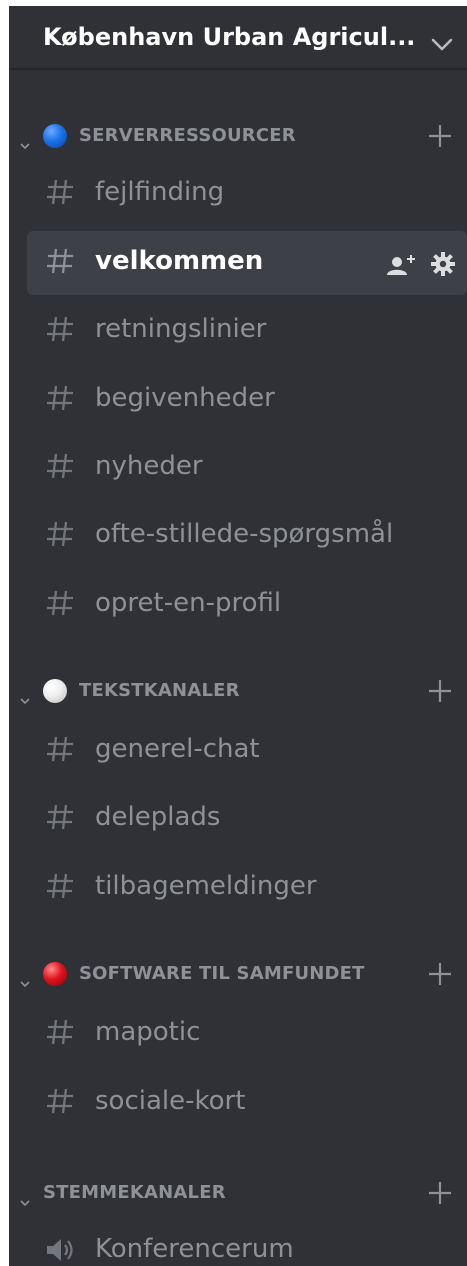  What do you see at coordinates (148, 1032) in the screenshot?
I see `channel-name: mapotic` at bounding box center [148, 1032].